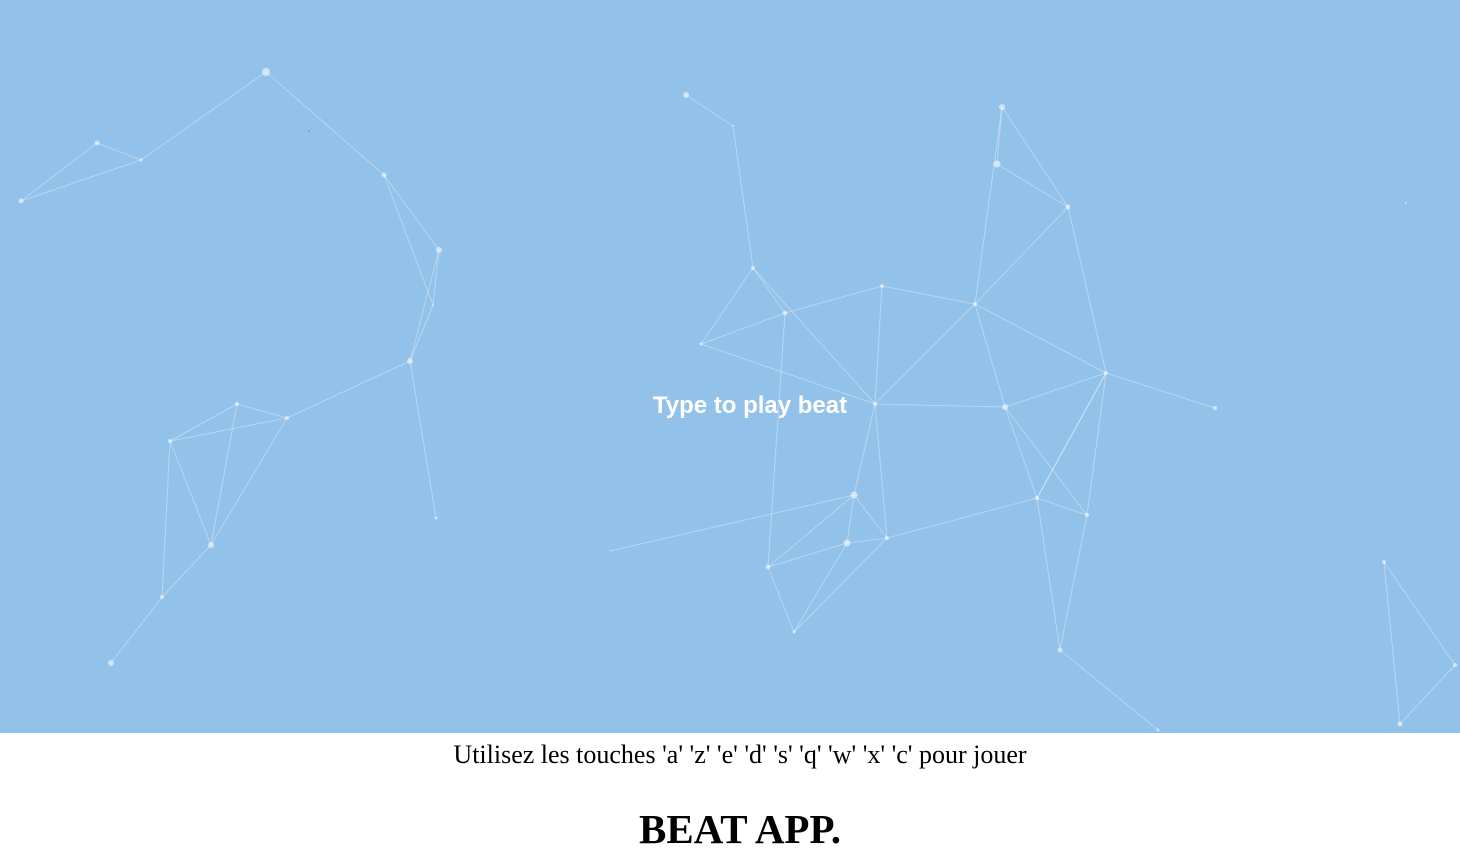  What do you see at coordinates (750, 405) in the screenshot?
I see `play-prompt: Type to play beat` at bounding box center [750, 405].